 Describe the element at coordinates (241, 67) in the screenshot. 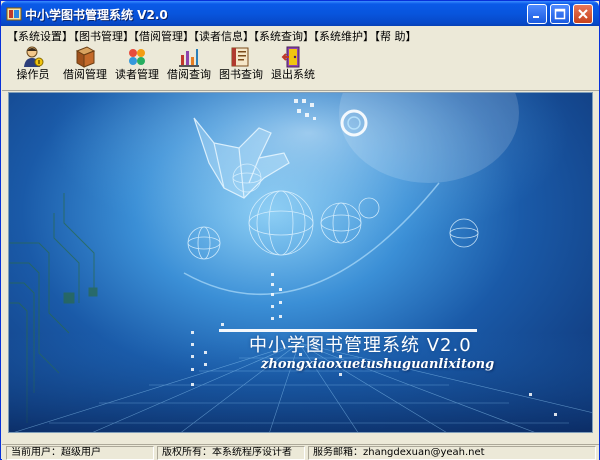

I see `toolbar-book-query-button: 图书查询` at that location.